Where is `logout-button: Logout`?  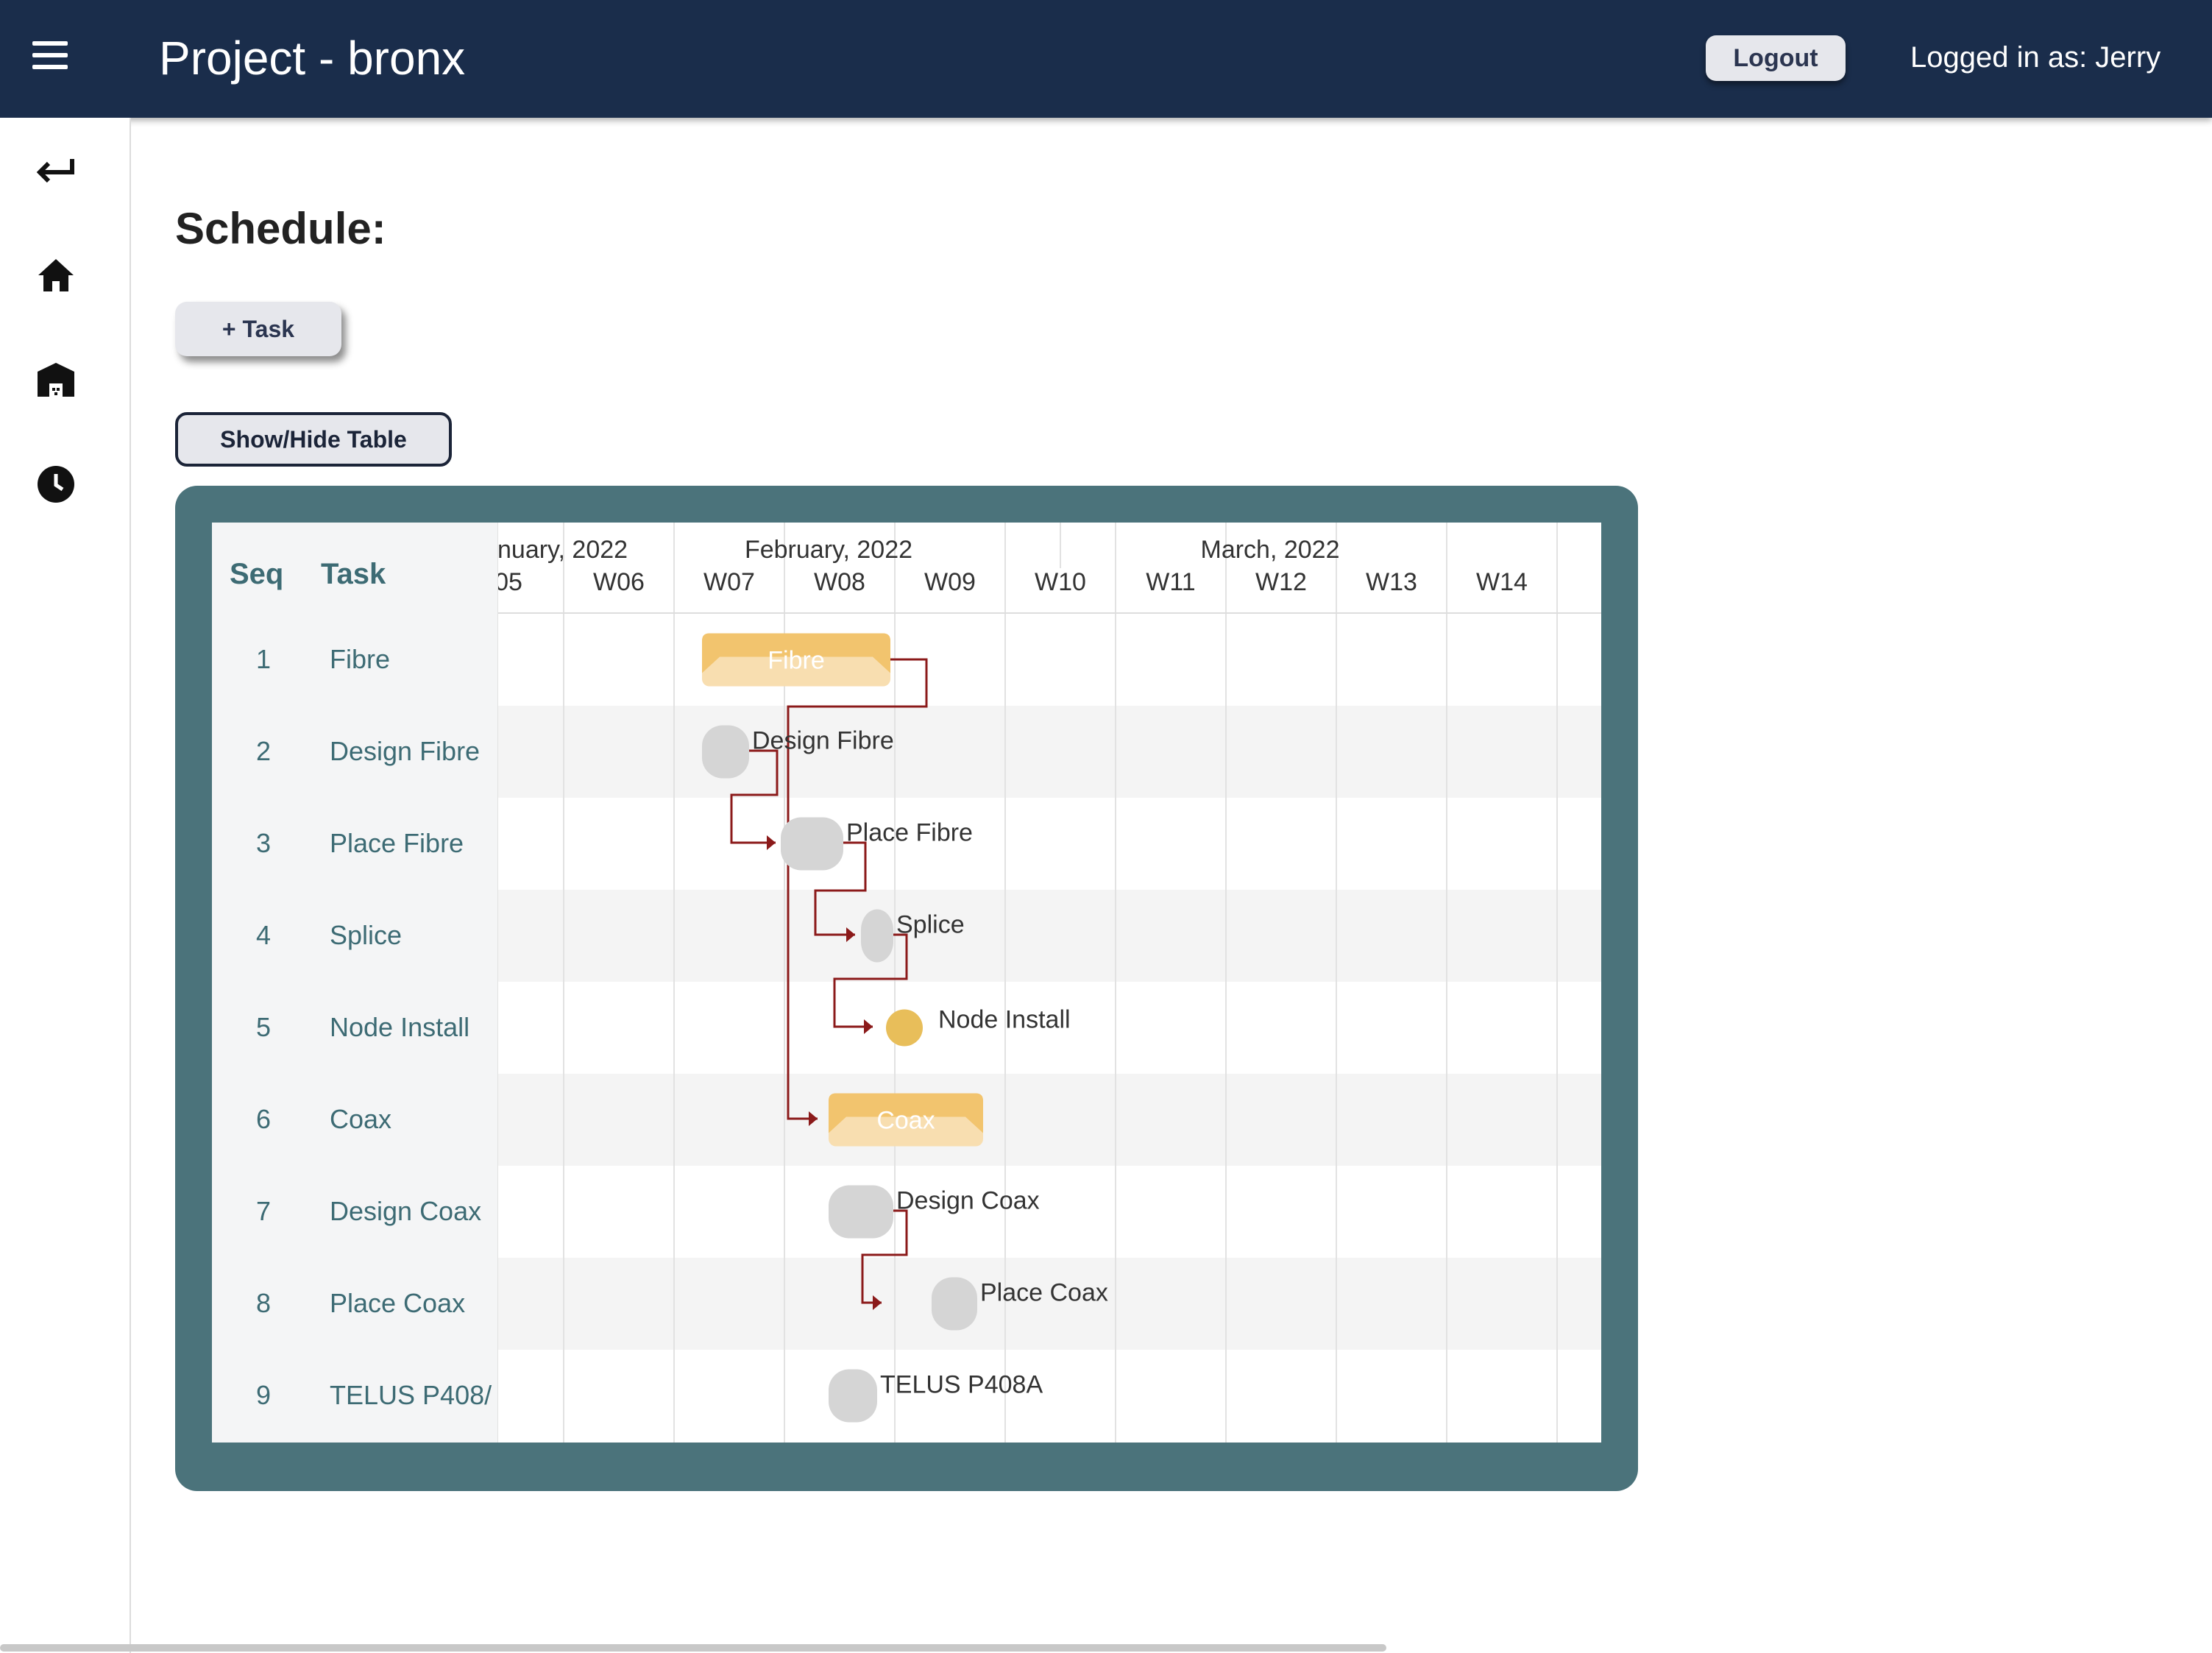 logout-button: Logout is located at coordinates (1776, 58).